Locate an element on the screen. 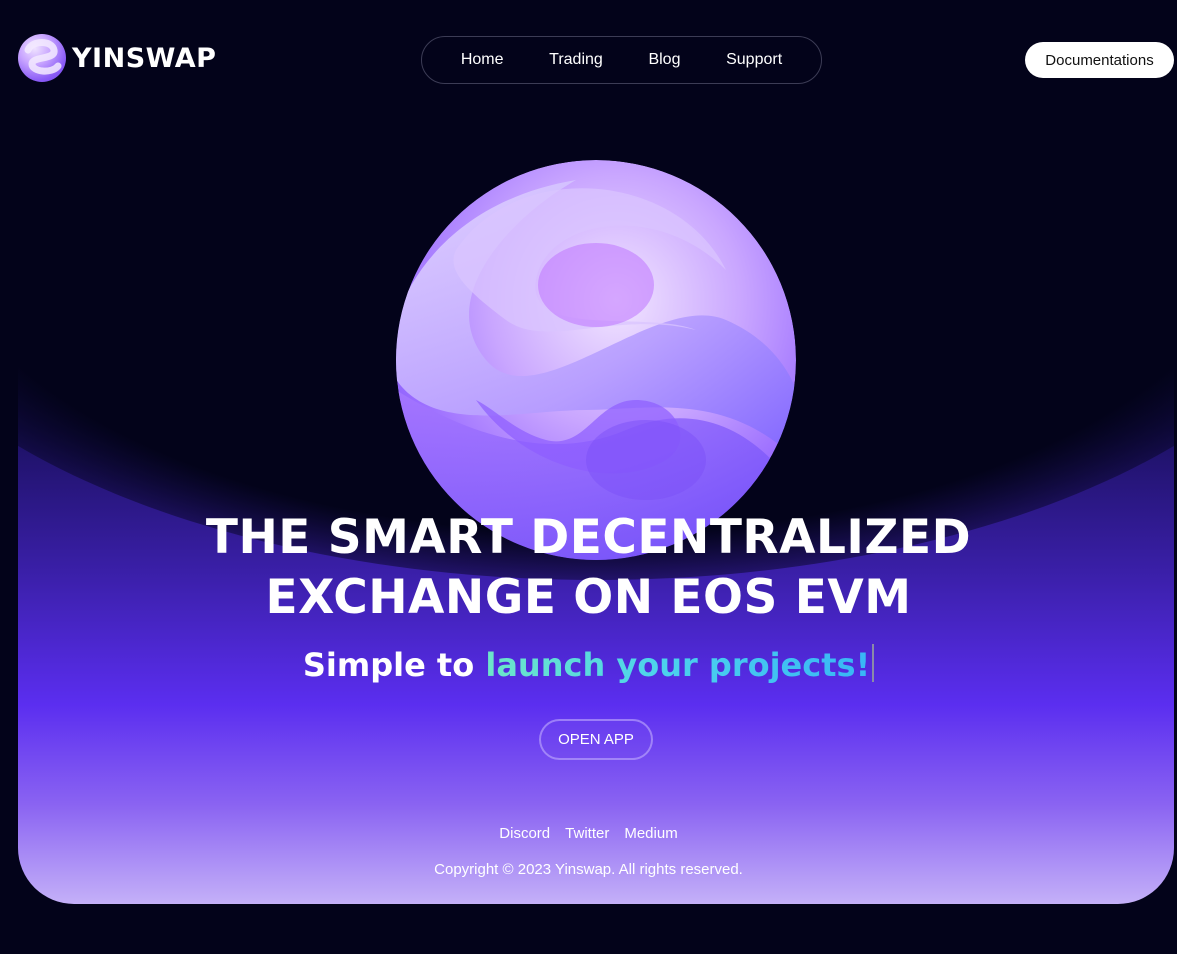 This screenshot has height=954, width=1177. hero-sphere-graphic is located at coordinates (596, 360).